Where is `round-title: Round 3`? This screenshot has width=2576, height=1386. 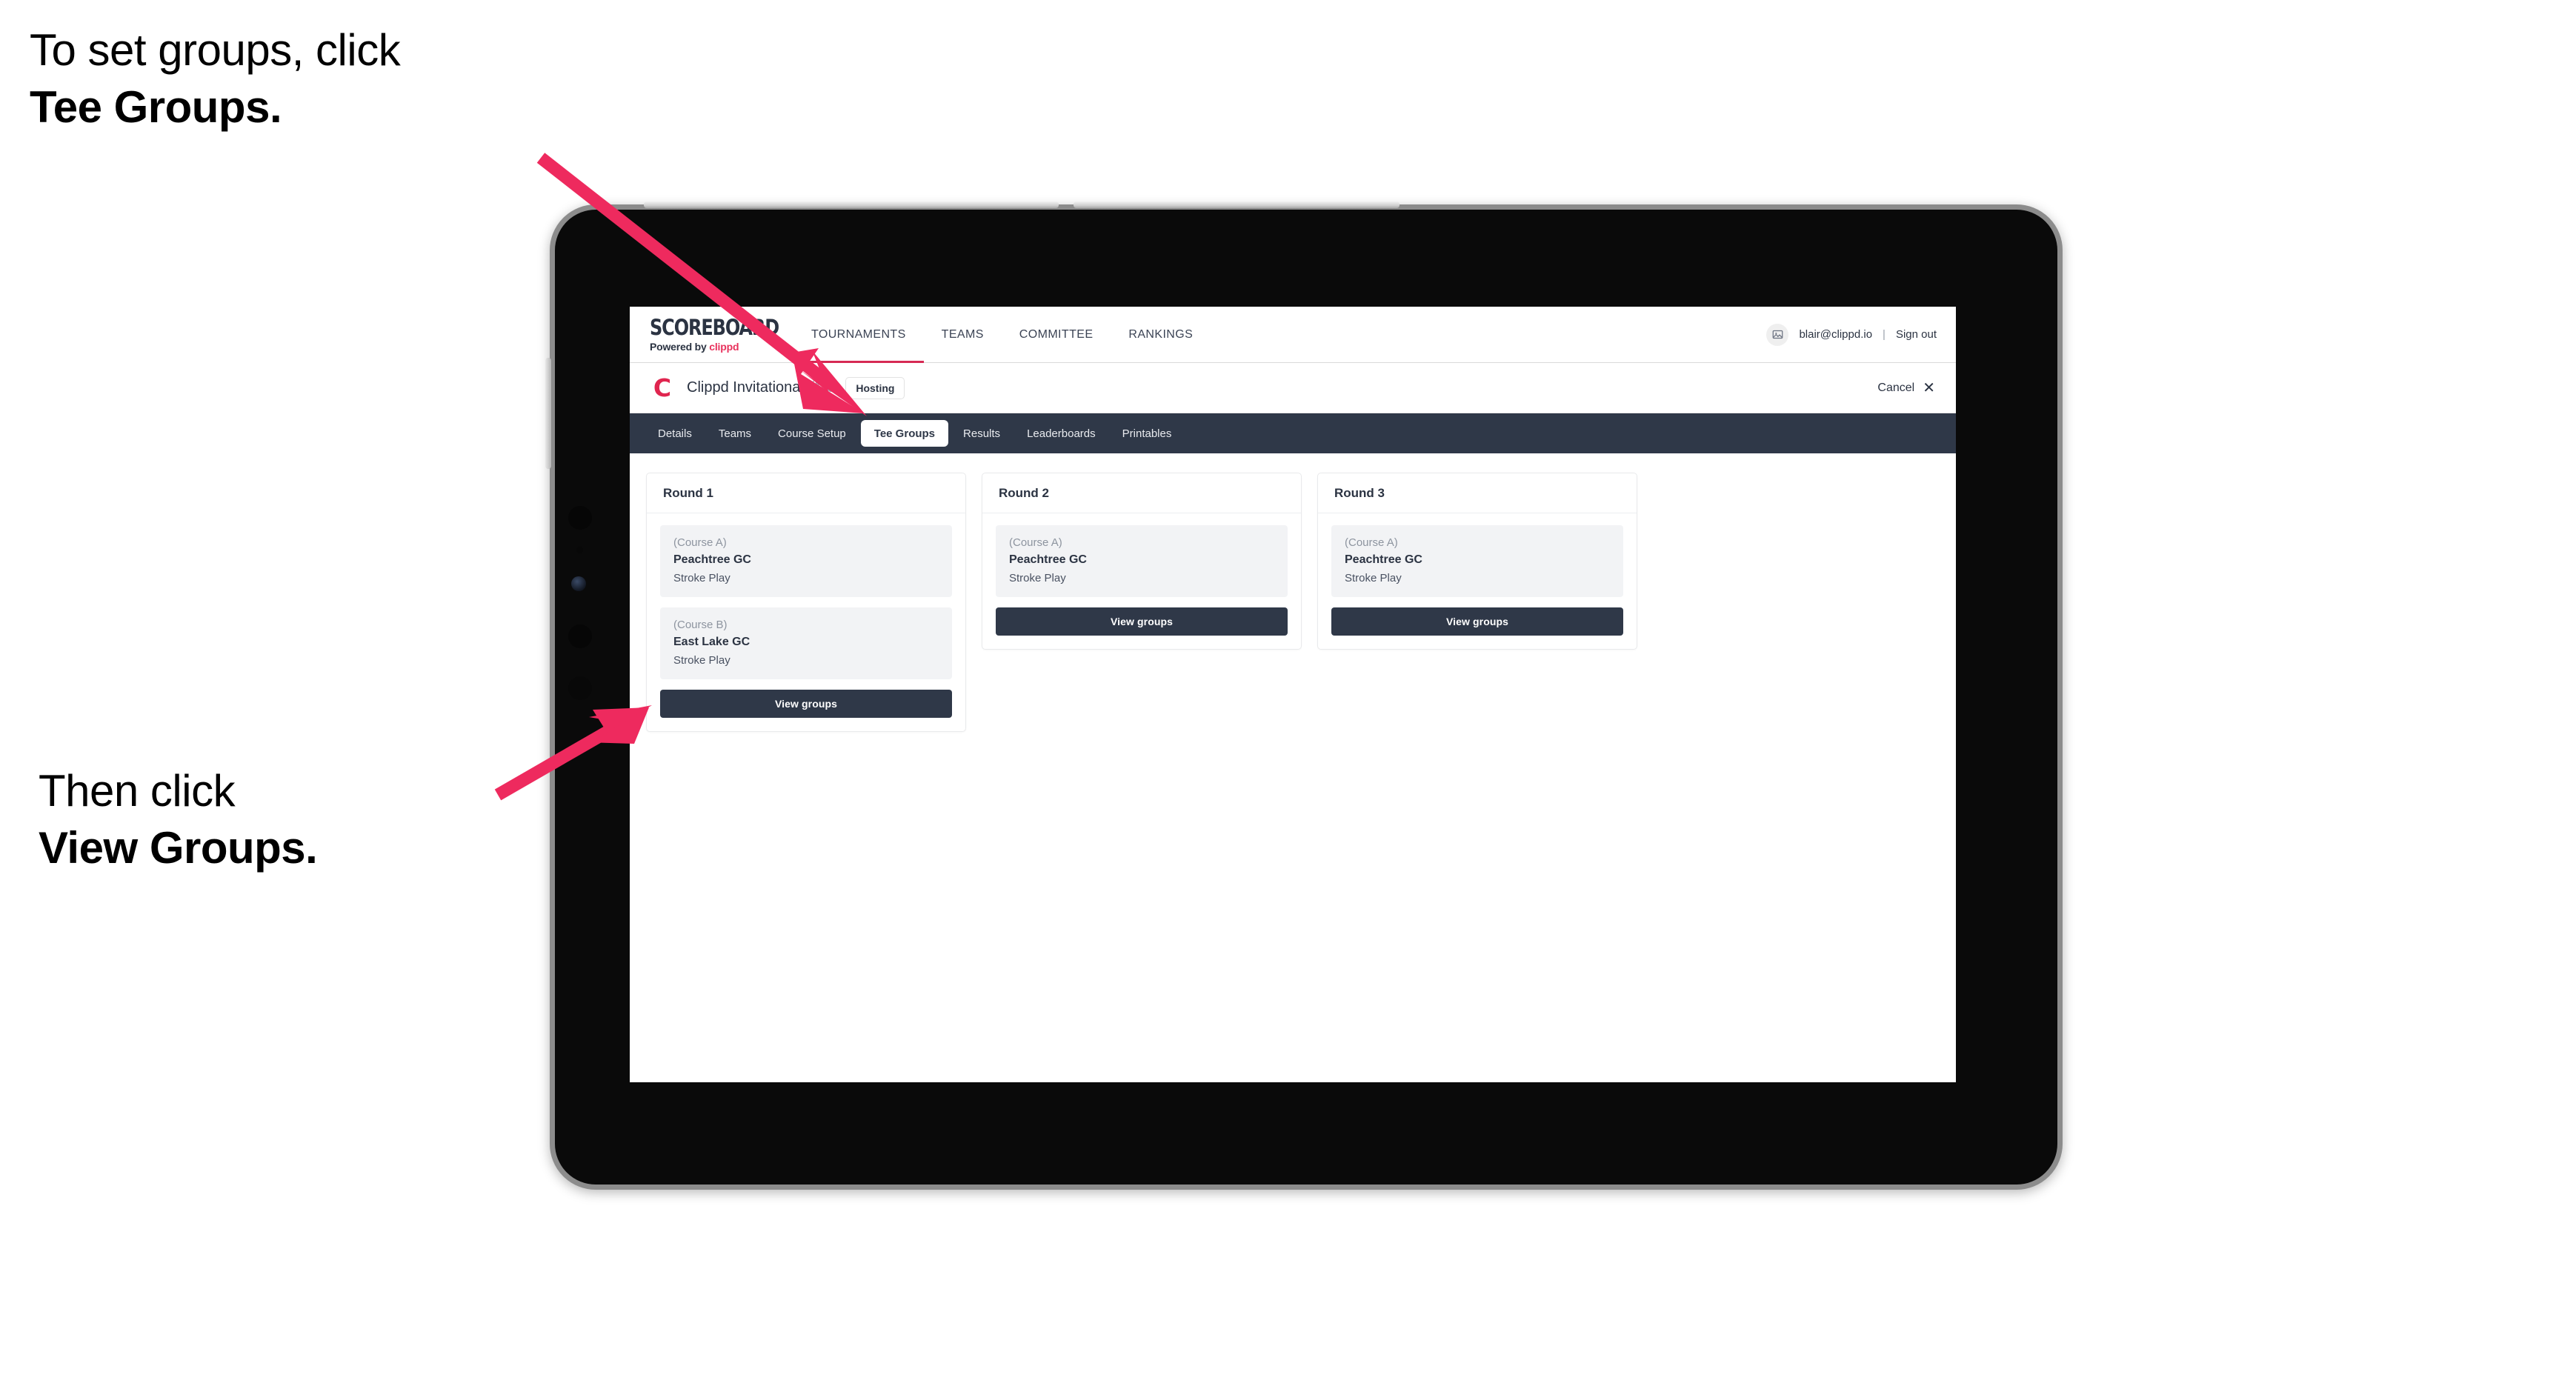
round-title: Round 3 is located at coordinates (1477, 493).